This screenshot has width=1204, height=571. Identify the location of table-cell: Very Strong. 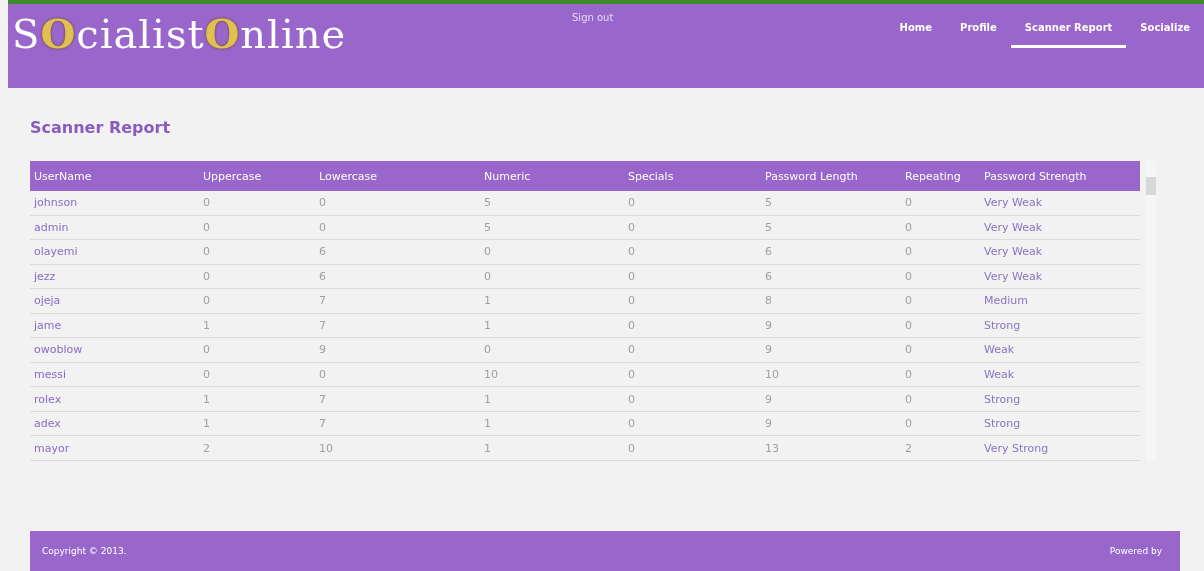
(1050, 448).